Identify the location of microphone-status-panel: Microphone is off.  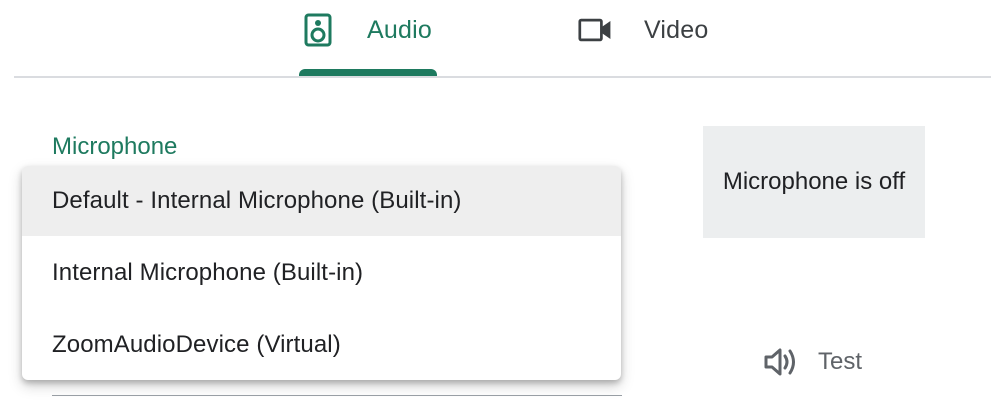
(814, 182).